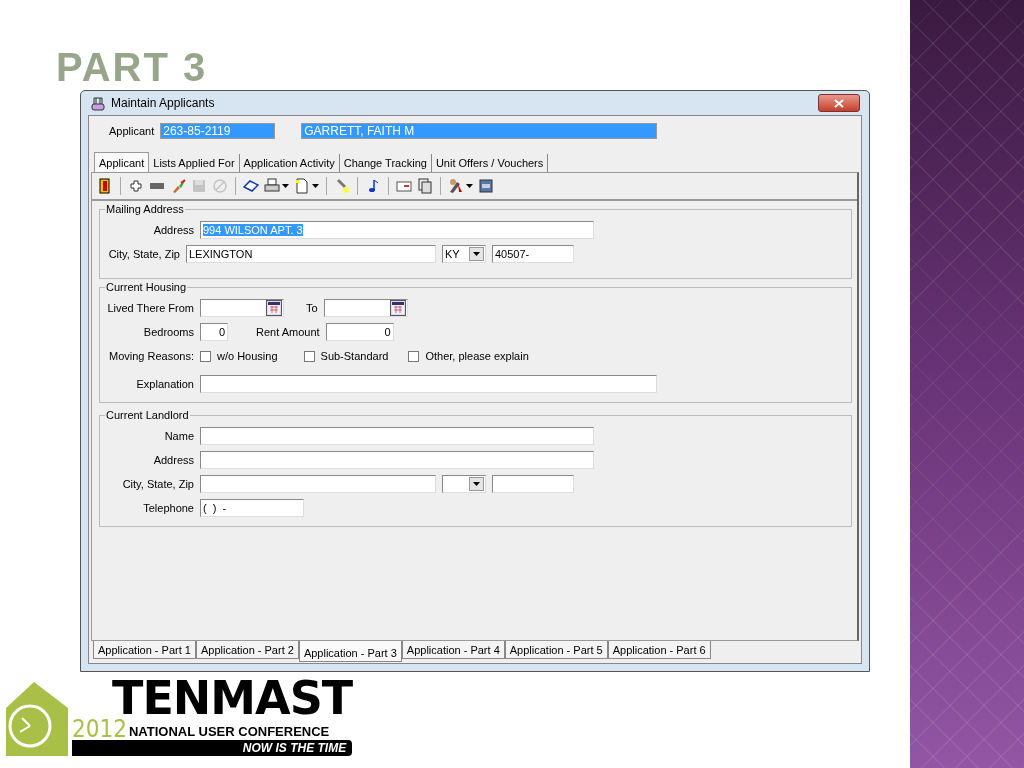 The image size is (1024, 768). What do you see at coordinates (122, 162) in the screenshot?
I see `tab: Applicant` at bounding box center [122, 162].